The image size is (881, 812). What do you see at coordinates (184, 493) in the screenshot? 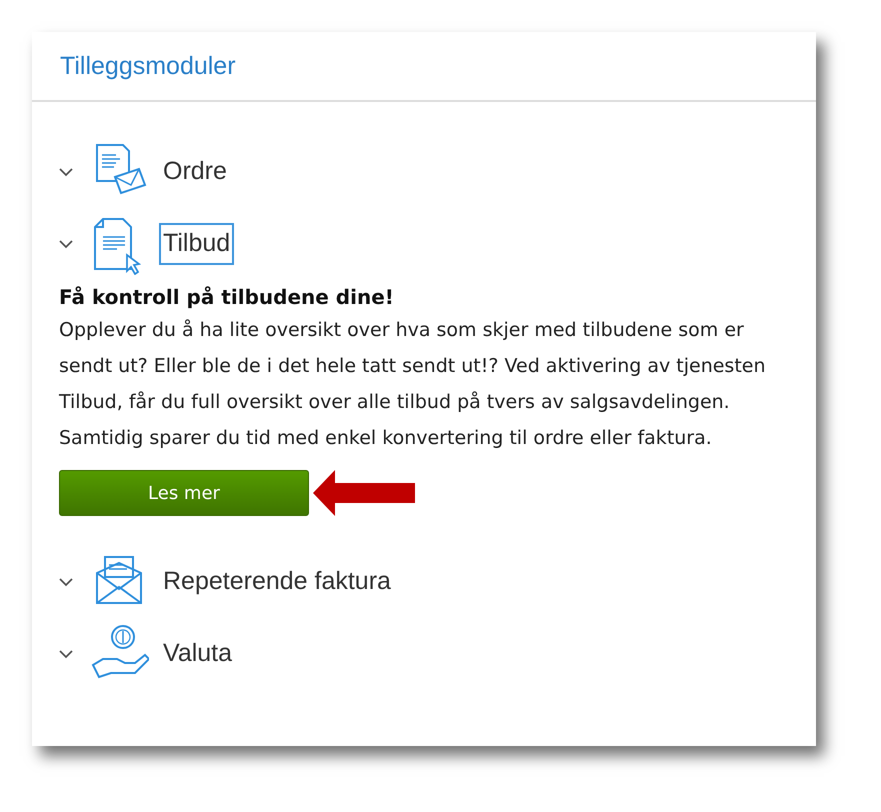
I see `read-more-button: Les mer` at bounding box center [184, 493].